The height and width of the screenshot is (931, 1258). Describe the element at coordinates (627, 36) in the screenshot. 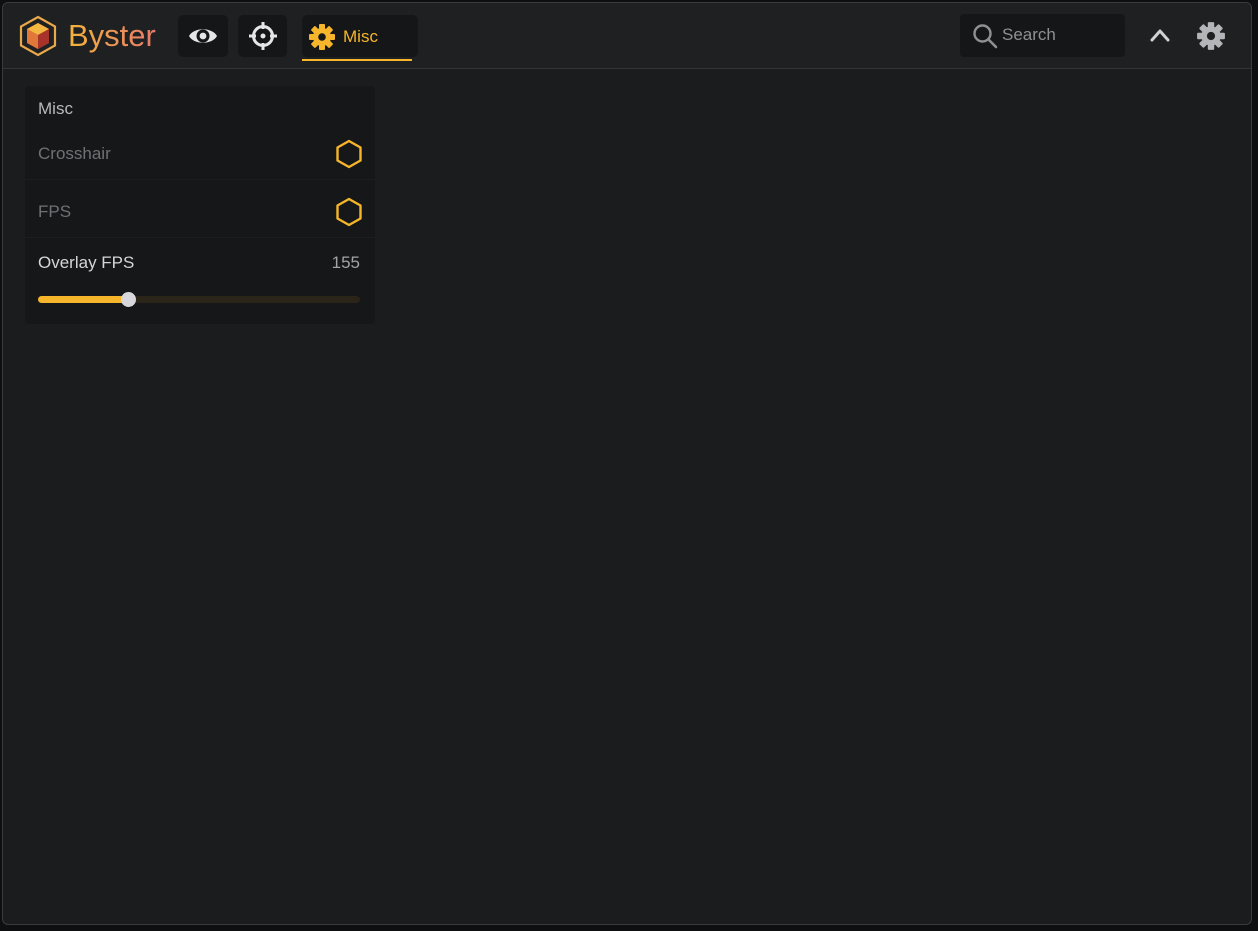

I see `top-bar: Byster Misc Search` at that location.